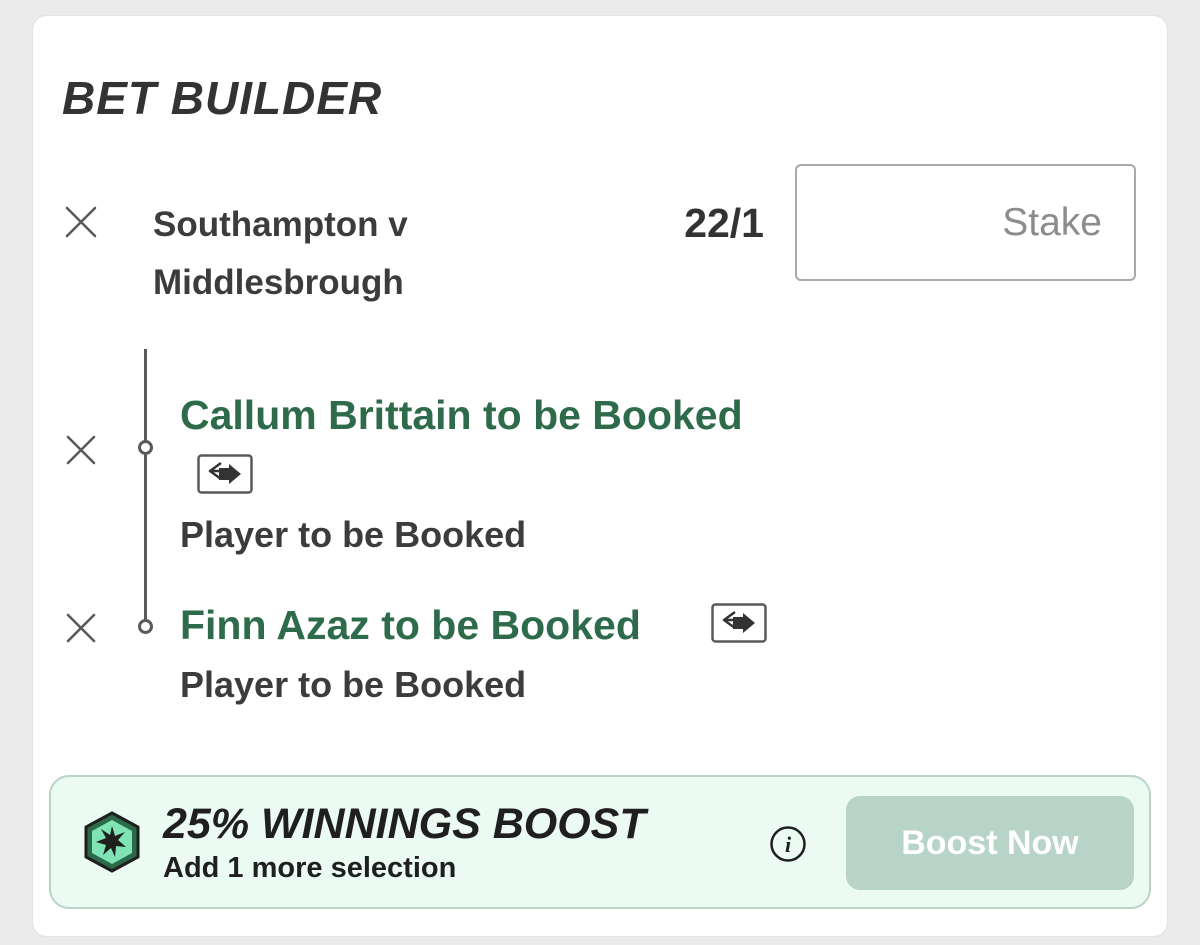 Image resolution: width=1200 pixels, height=945 pixels. I want to click on selection-name: Finn Azaz to be Booked, so click(410, 625).